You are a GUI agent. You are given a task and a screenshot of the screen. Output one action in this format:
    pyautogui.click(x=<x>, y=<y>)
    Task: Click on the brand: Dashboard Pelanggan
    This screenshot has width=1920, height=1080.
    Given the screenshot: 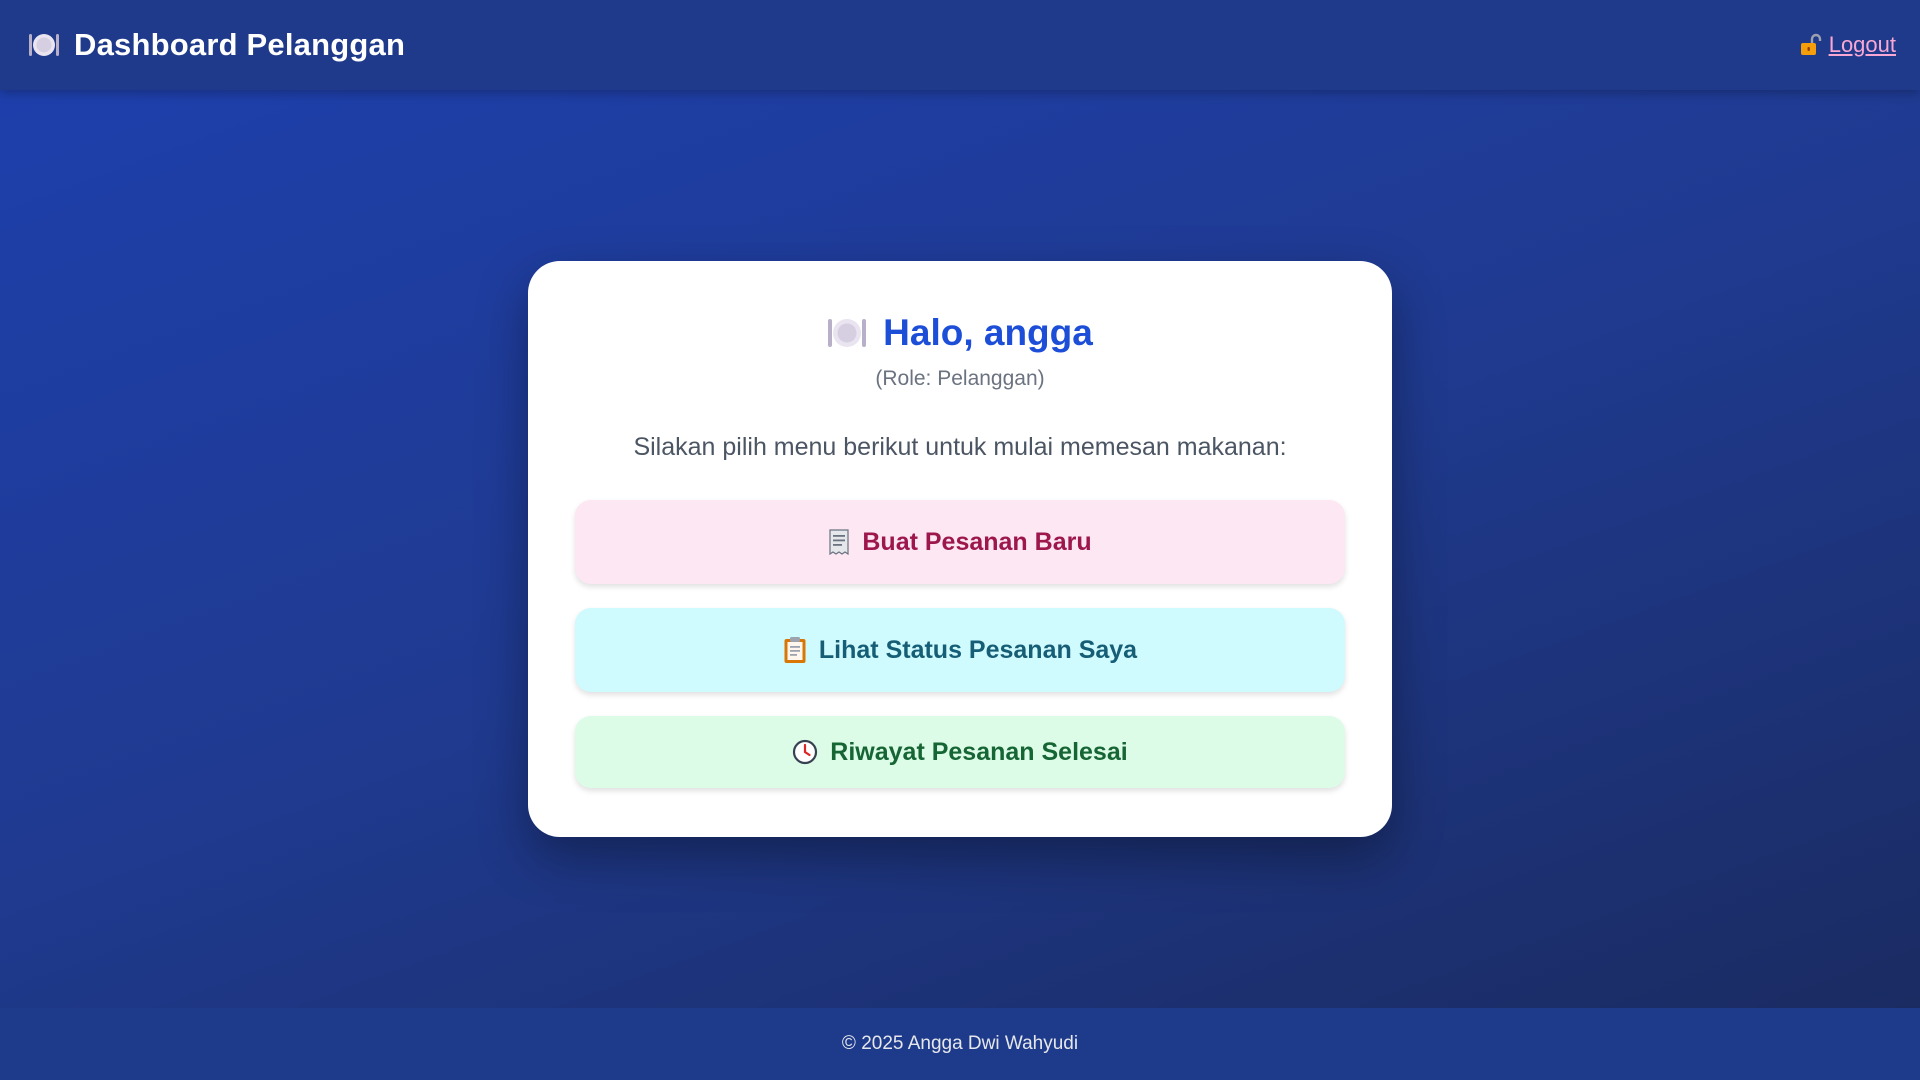 What is the action you would take?
    pyautogui.click(x=216, y=45)
    